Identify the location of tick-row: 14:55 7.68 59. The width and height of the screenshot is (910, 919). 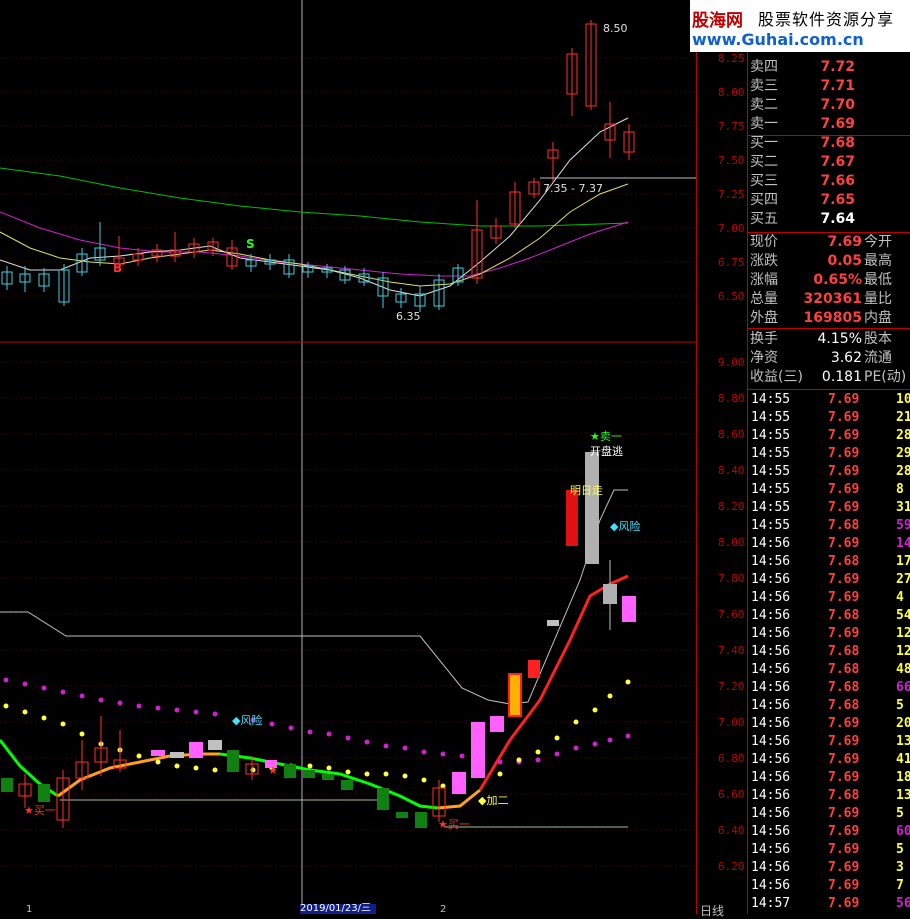
(829, 526).